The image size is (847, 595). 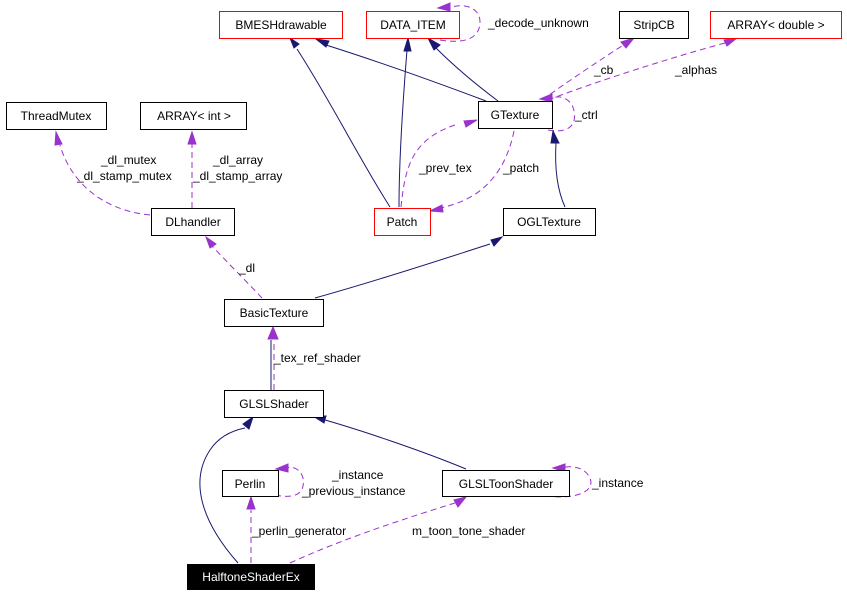 I want to click on node-data-item: DATA_ITEM, so click(x=413, y=25).